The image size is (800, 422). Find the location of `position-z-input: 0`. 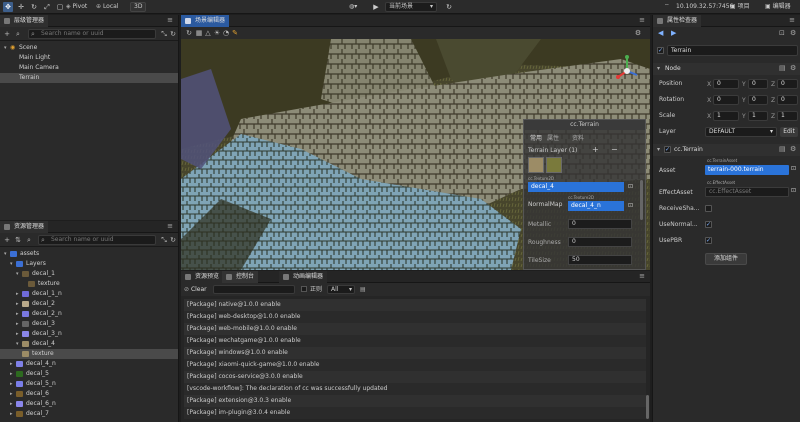

position-z-input: 0 is located at coordinates (787, 84).